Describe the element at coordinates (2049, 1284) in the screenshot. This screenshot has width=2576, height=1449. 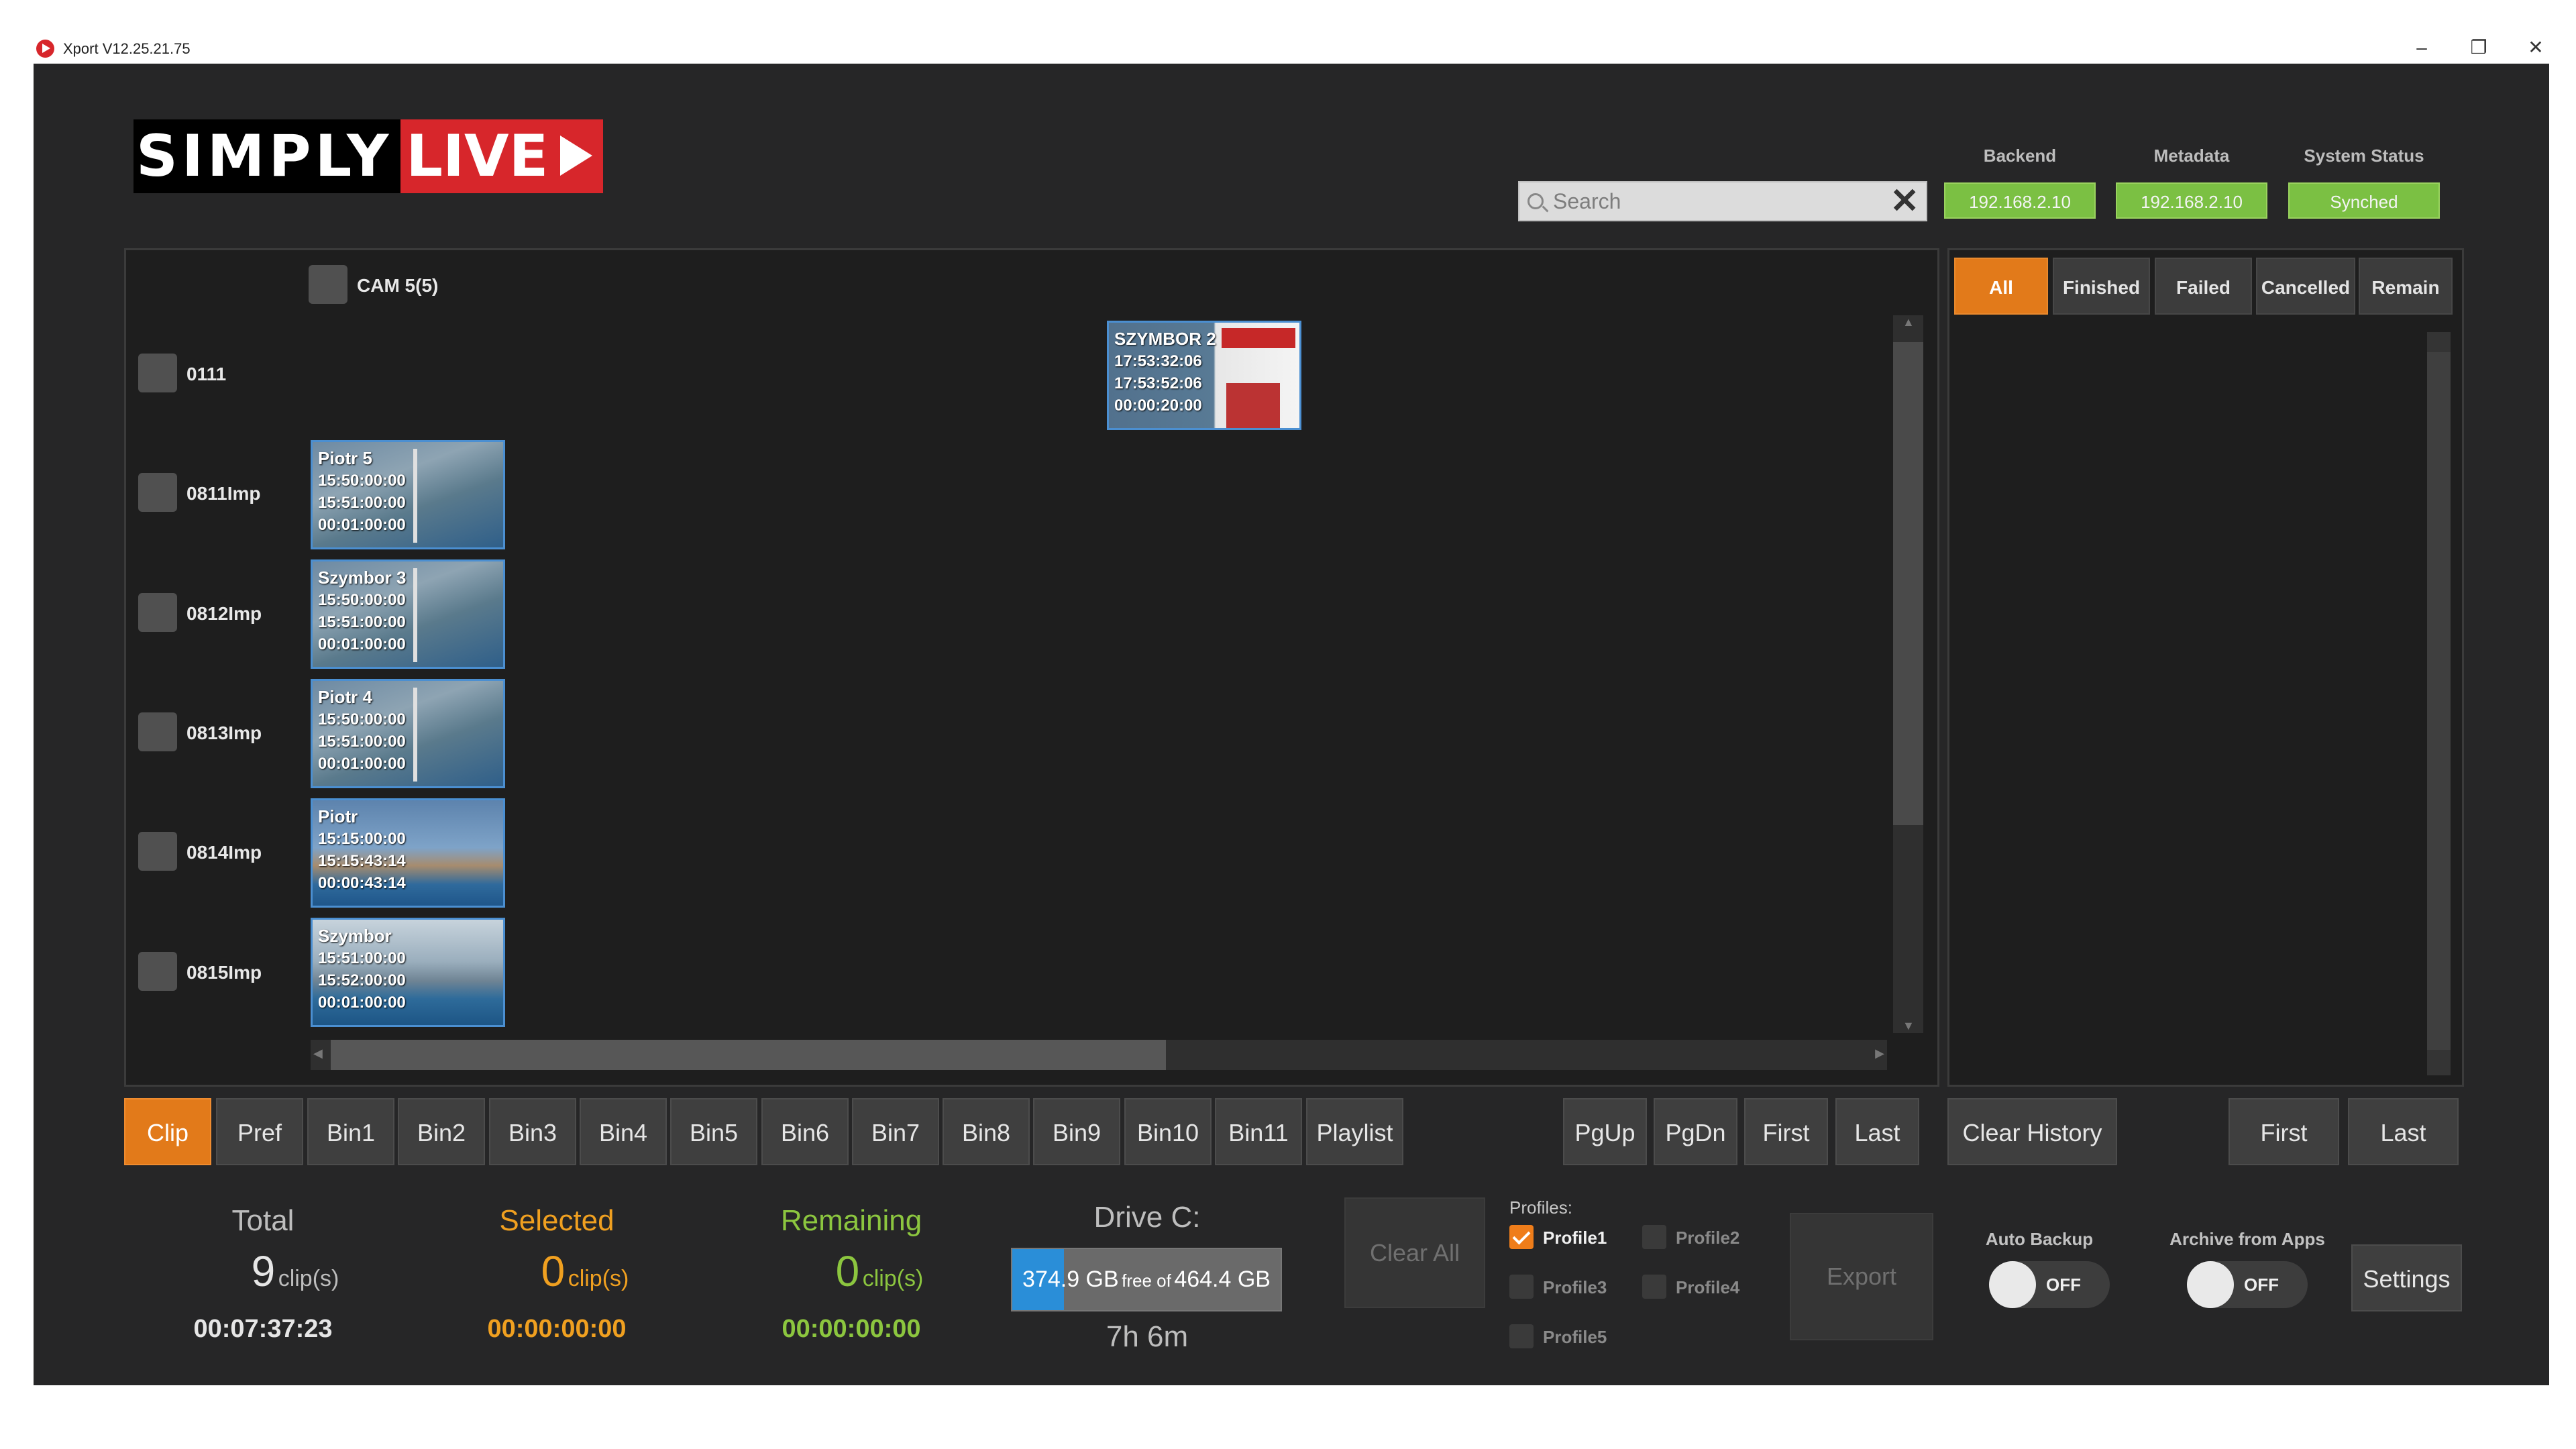
I see `auto-backup-toggle: OFF` at that location.